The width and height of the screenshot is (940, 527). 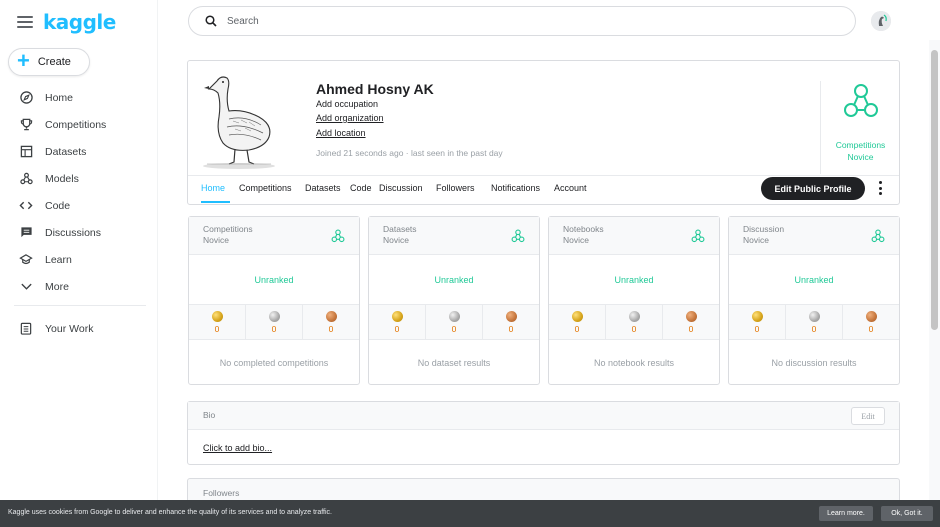 I want to click on sidebar-item-label: Models, so click(x=62, y=178).